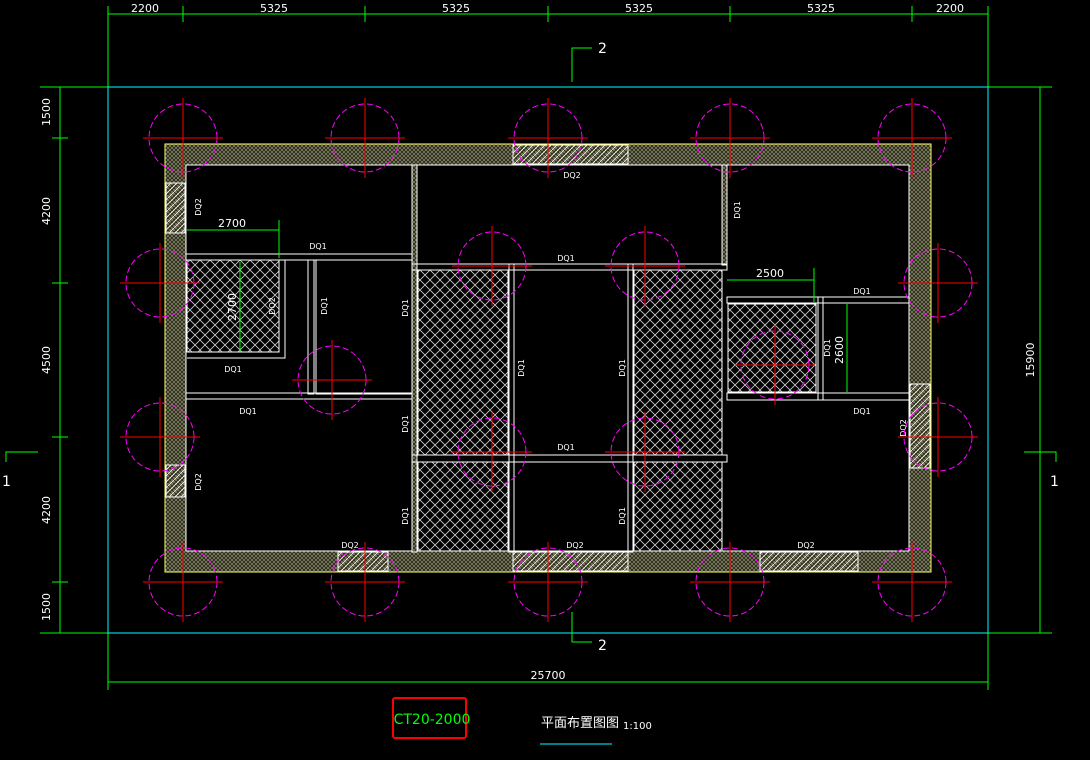  Describe the element at coordinates (232, 223) in the screenshot. I see `inner-dim-1: 2700` at that location.